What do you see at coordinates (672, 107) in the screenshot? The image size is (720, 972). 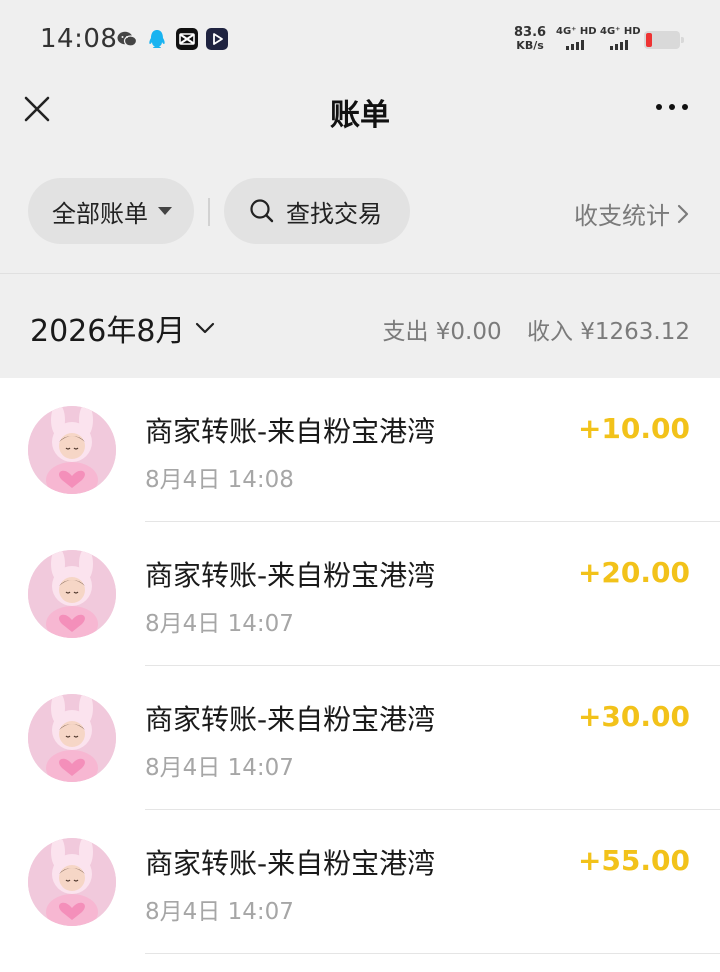 I see `more-icon` at bounding box center [672, 107].